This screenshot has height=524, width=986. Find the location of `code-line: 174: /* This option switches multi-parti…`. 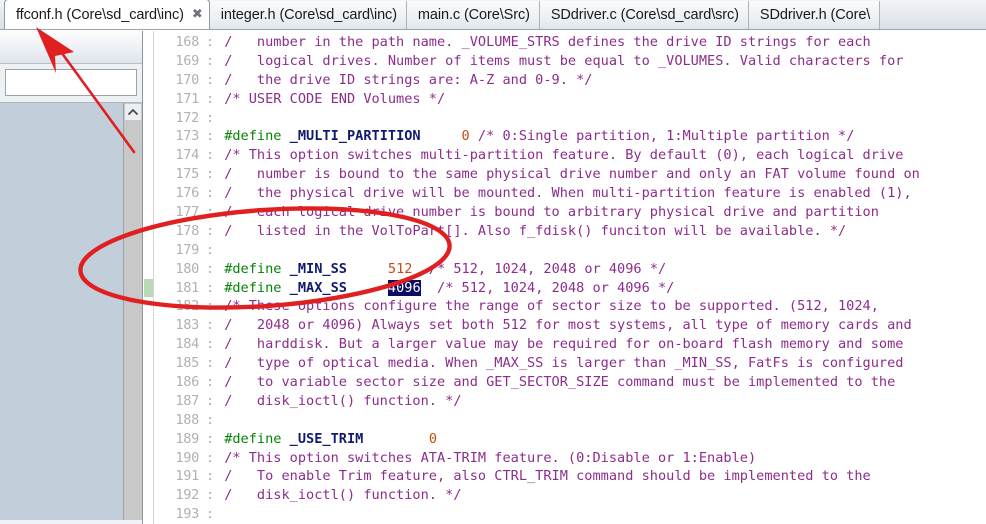

code-line: 174: /* This option switches multi-parti… is located at coordinates (570, 155).